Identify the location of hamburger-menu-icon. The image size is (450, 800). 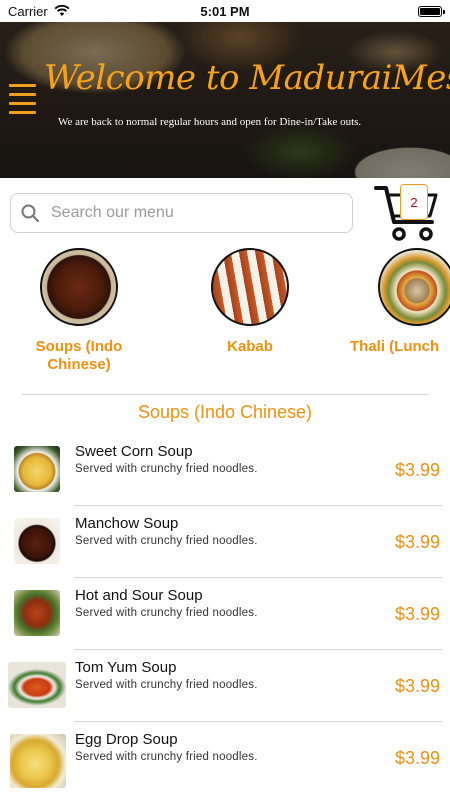
(22, 99).